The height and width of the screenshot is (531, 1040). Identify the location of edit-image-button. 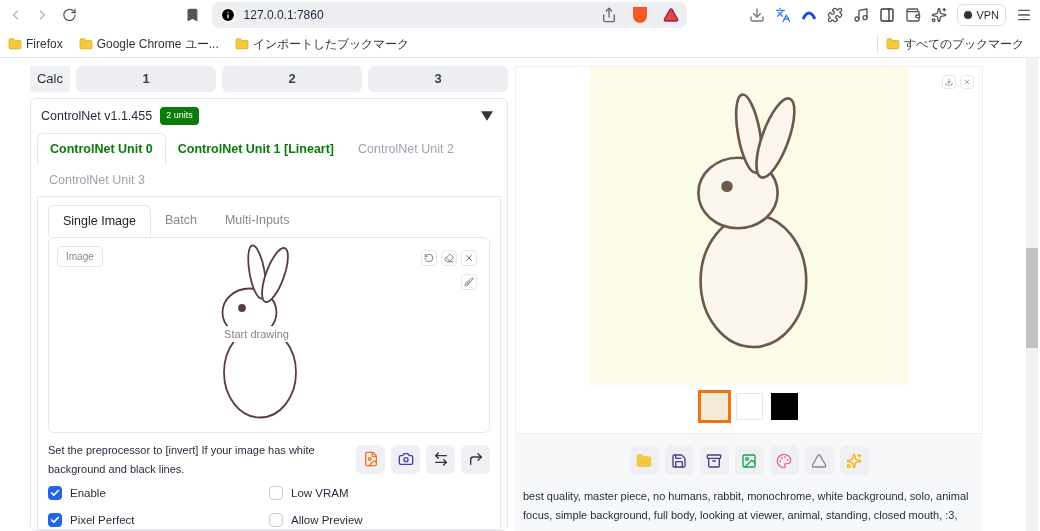
(370, 459).